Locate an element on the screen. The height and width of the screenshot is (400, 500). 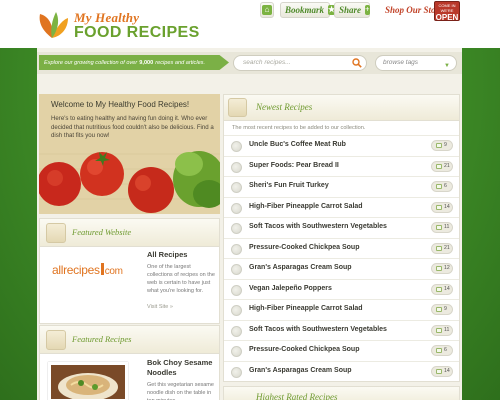
recipe-name-link: Sheri's Fun Fruit Turkey is located at coordinates (289, 185).